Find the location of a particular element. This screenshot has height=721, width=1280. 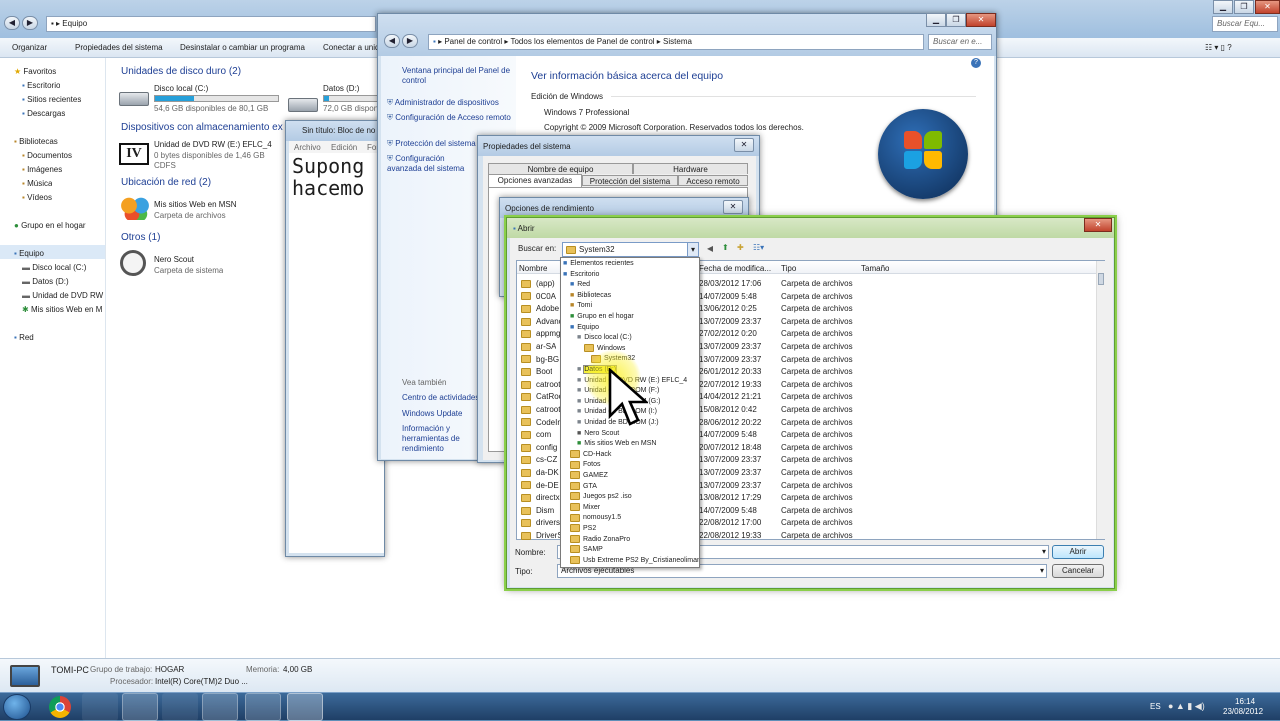

nav-desktop: ▪ Escritorio is located at coordinates (41, 85).